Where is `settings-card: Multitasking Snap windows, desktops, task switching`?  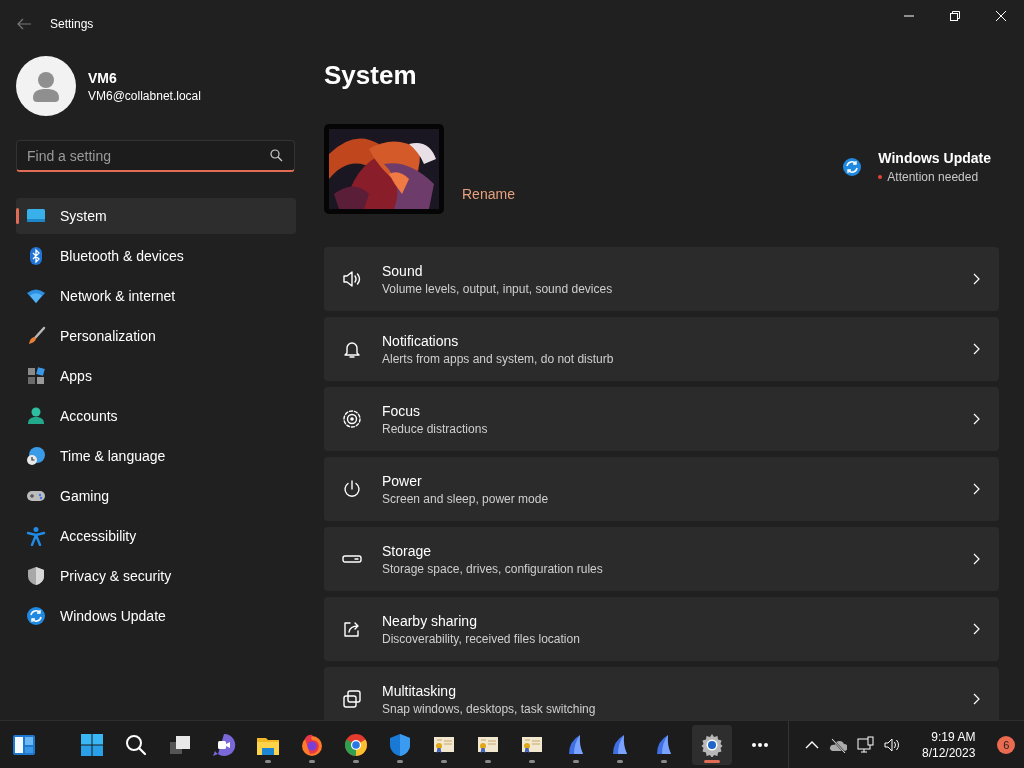 settings-card: Multitasking Snap windows, desktops, task switching is located at coordinates (661, 693).